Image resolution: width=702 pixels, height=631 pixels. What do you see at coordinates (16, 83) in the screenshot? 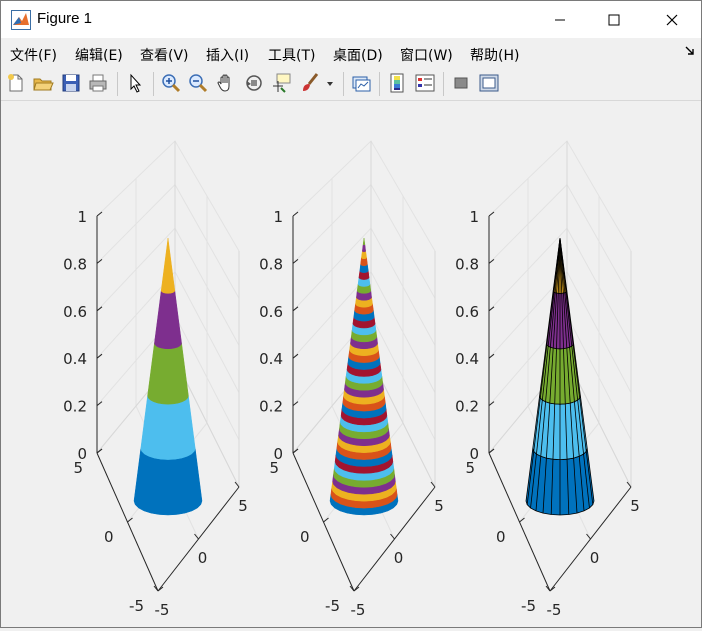
I see `new-figure-icon` at bounding box center [16, 83].